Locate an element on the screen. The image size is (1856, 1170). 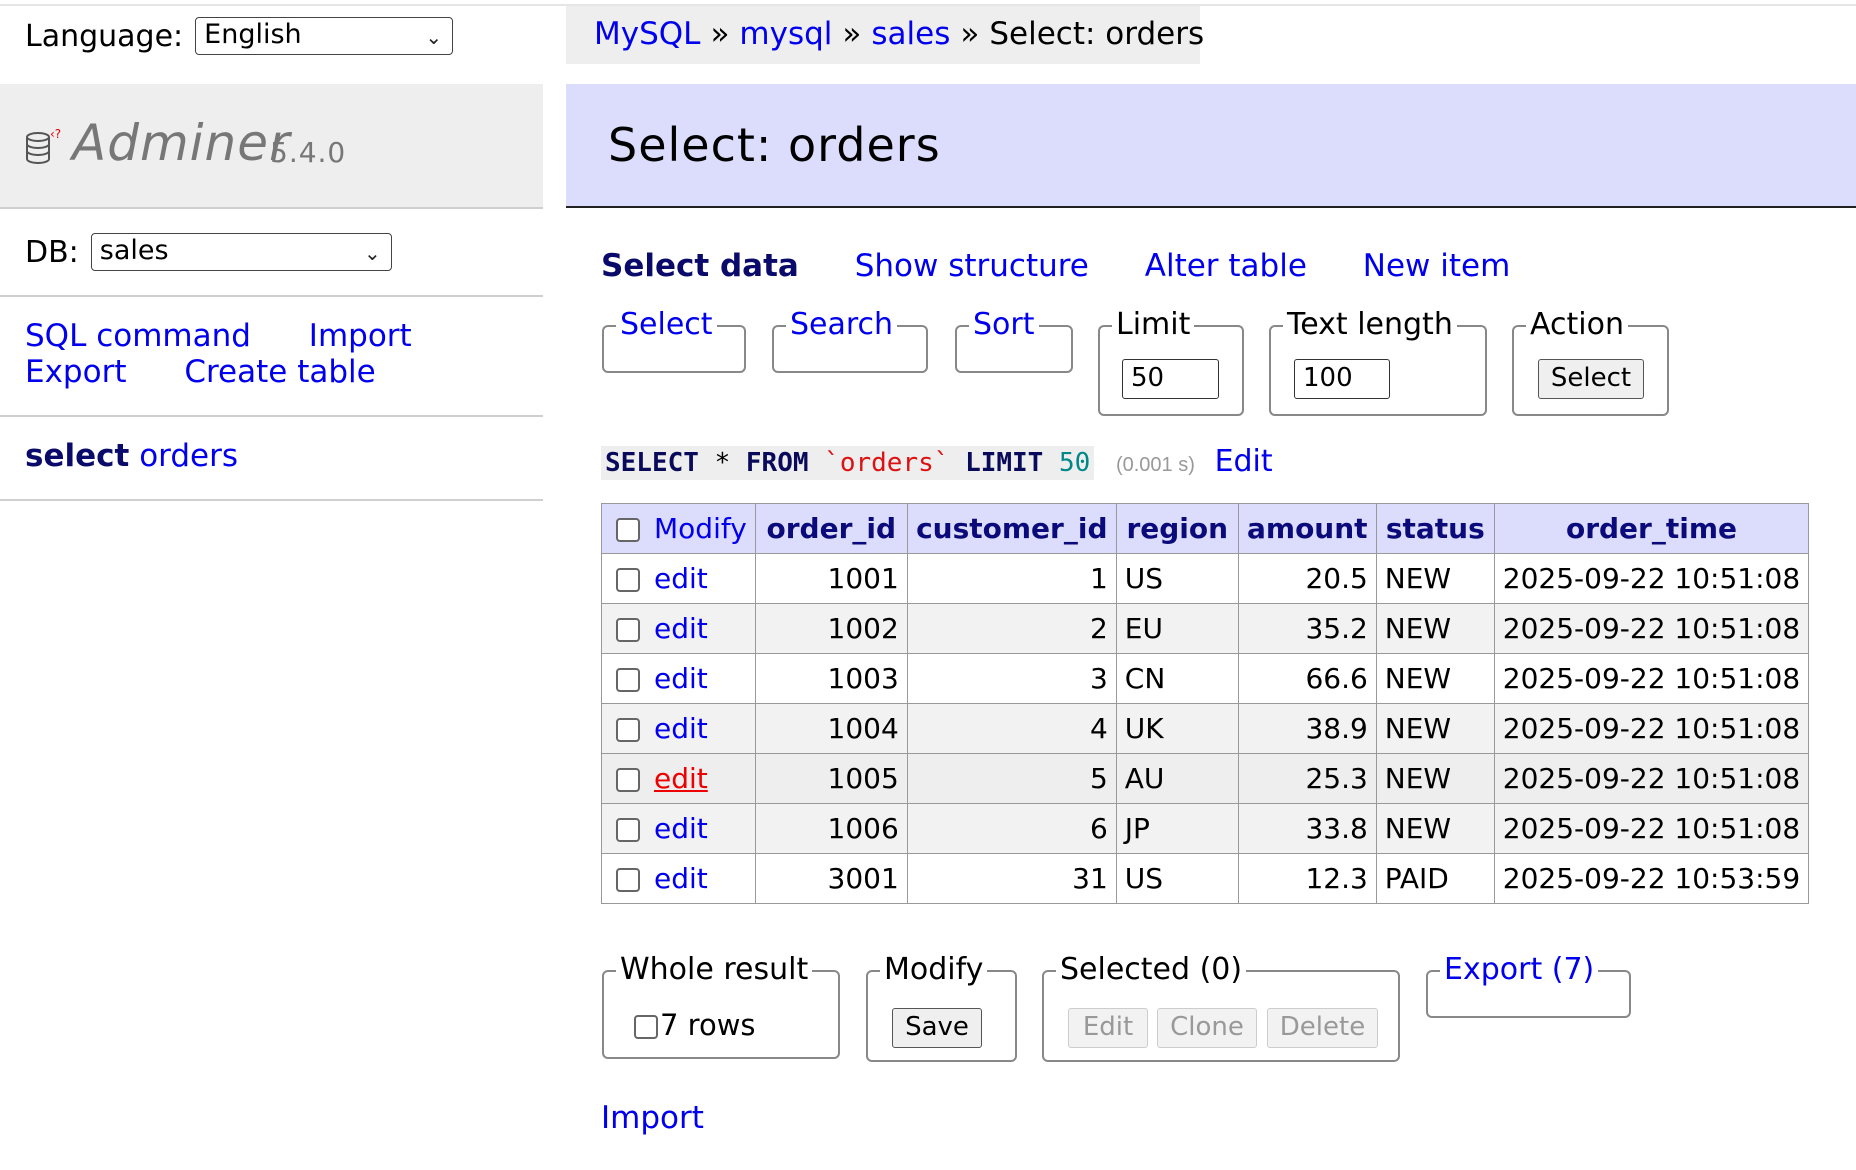
action-label: Action is located at coordinates (1577, 325).